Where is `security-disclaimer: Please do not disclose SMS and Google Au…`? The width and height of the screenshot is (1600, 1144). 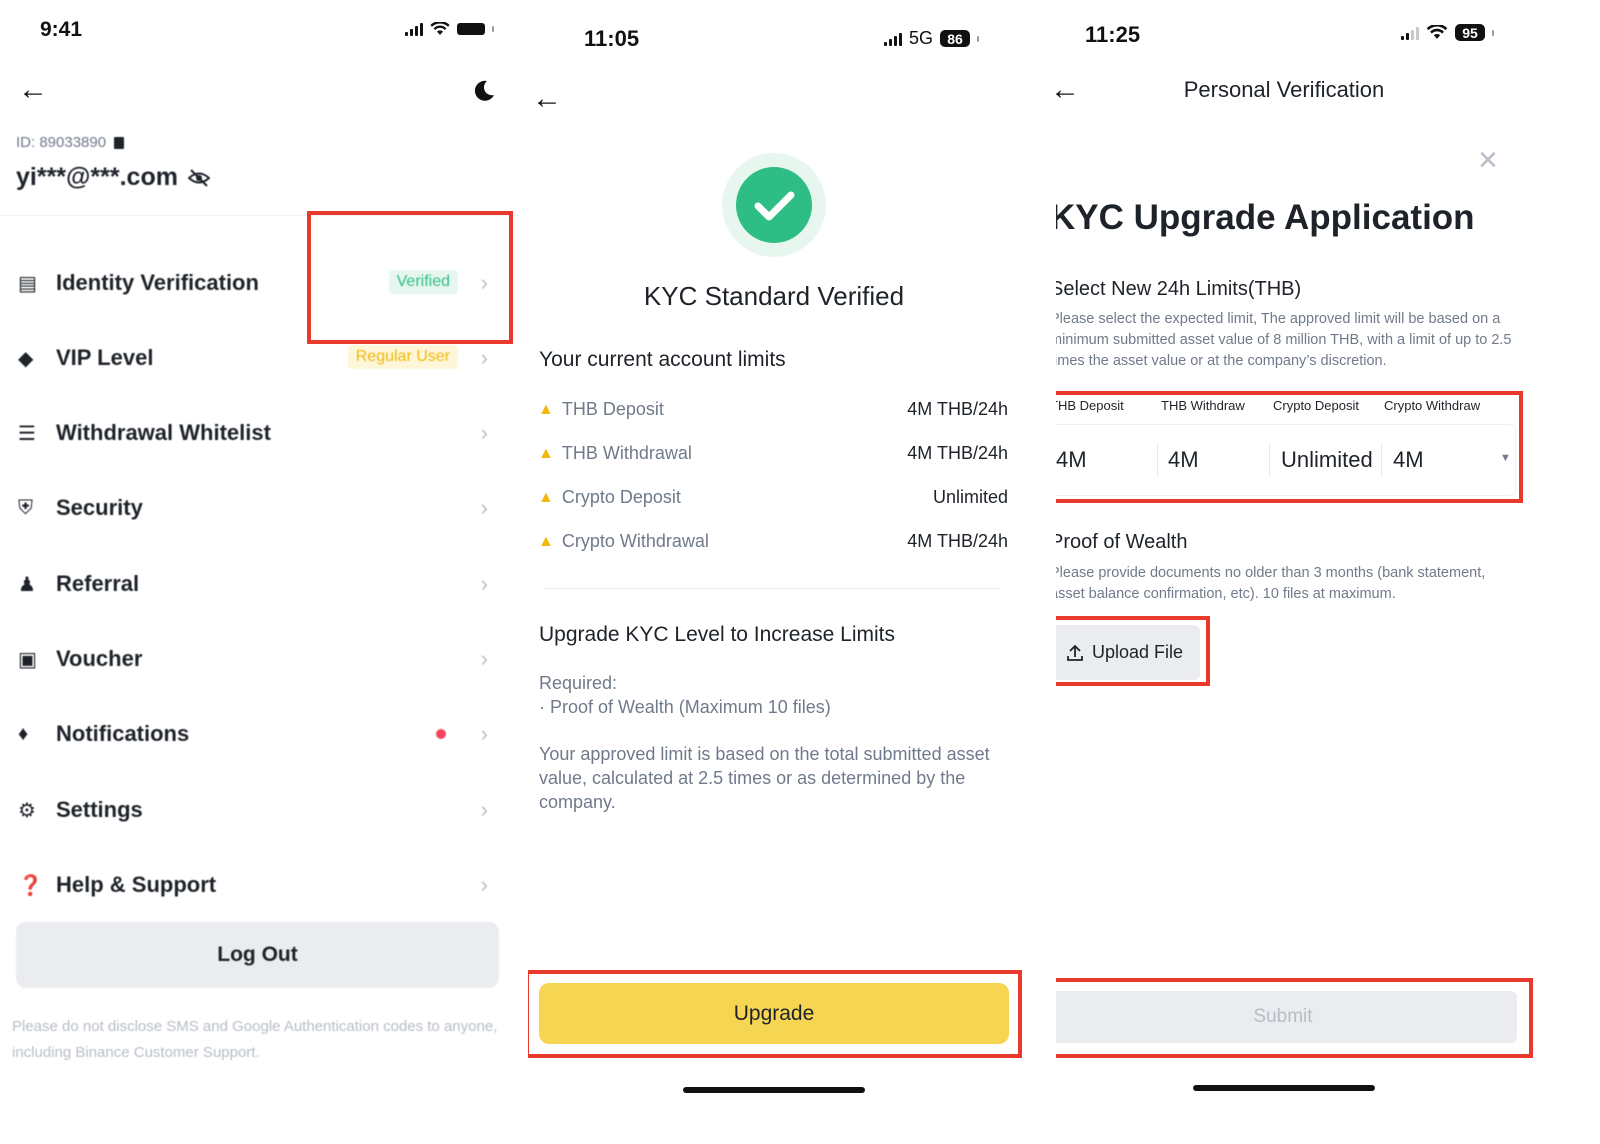 security-disclaimer: Please do not disclose SMS and Google Au… is located at coordinates (255, 1039).